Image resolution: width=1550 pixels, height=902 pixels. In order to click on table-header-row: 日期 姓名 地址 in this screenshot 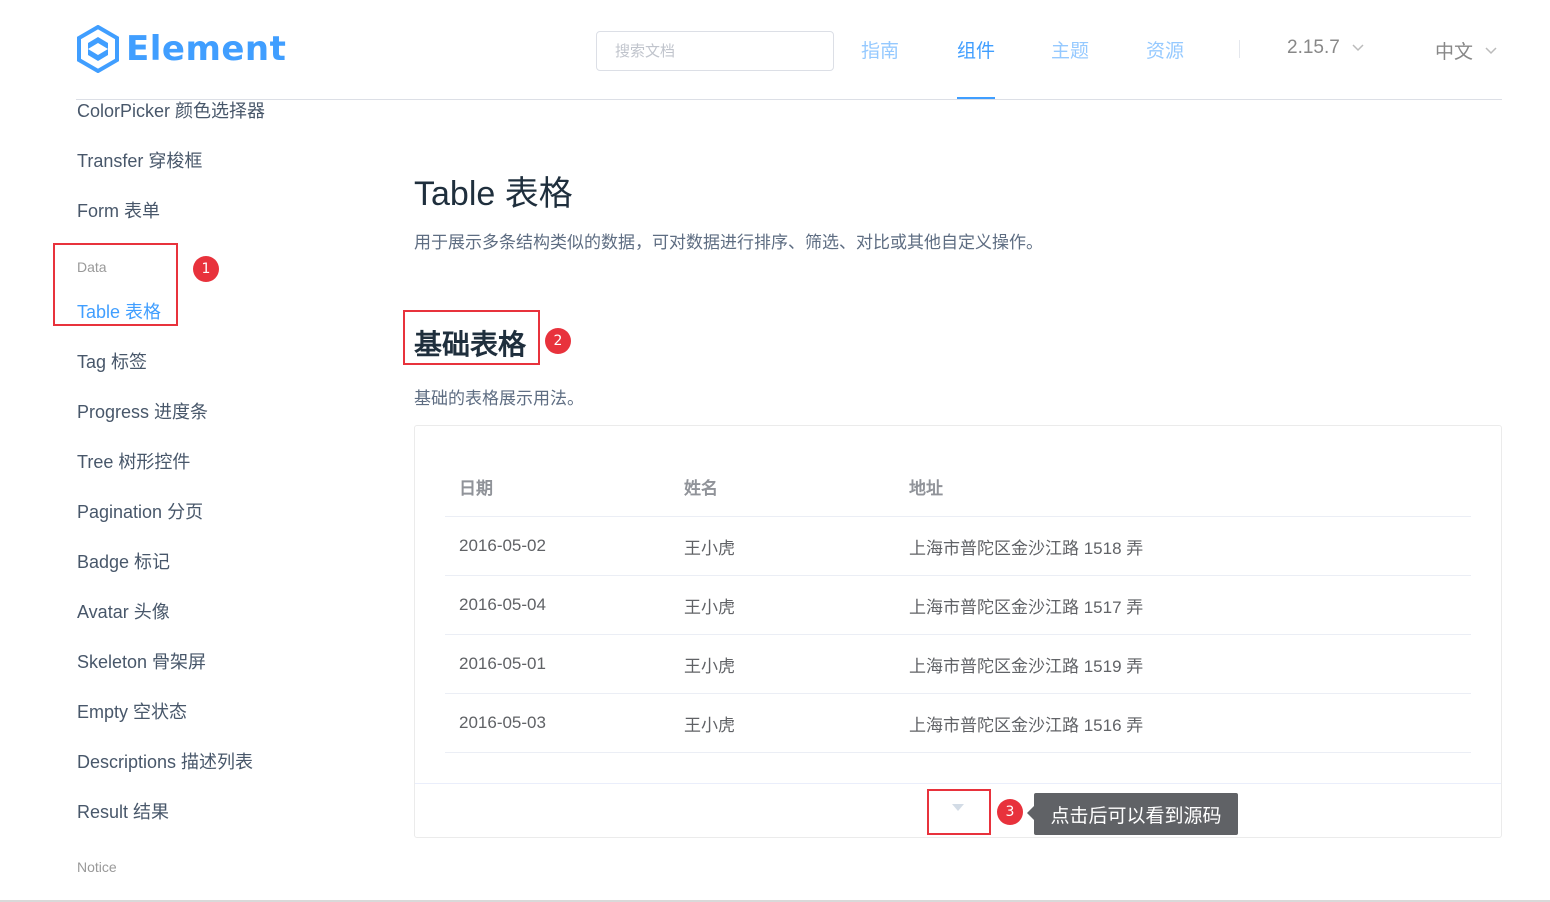, I will do `click(958, 486)`.